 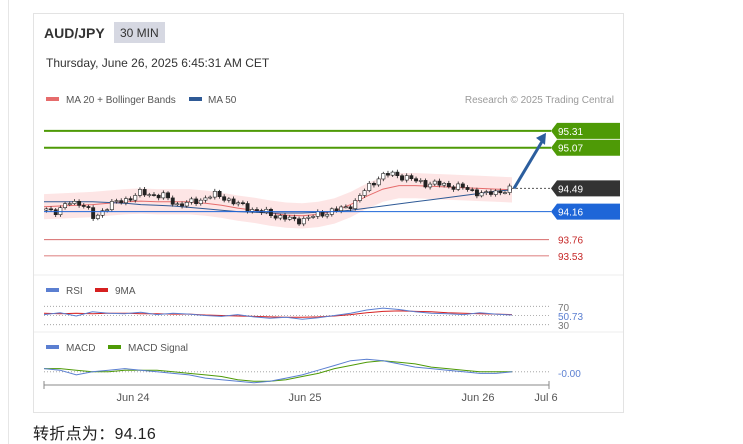 What do you see at coordinates (101, 290) in the screenshot?
I see `rsi-ma-legend-swatch` at bounding box center [101, 290].